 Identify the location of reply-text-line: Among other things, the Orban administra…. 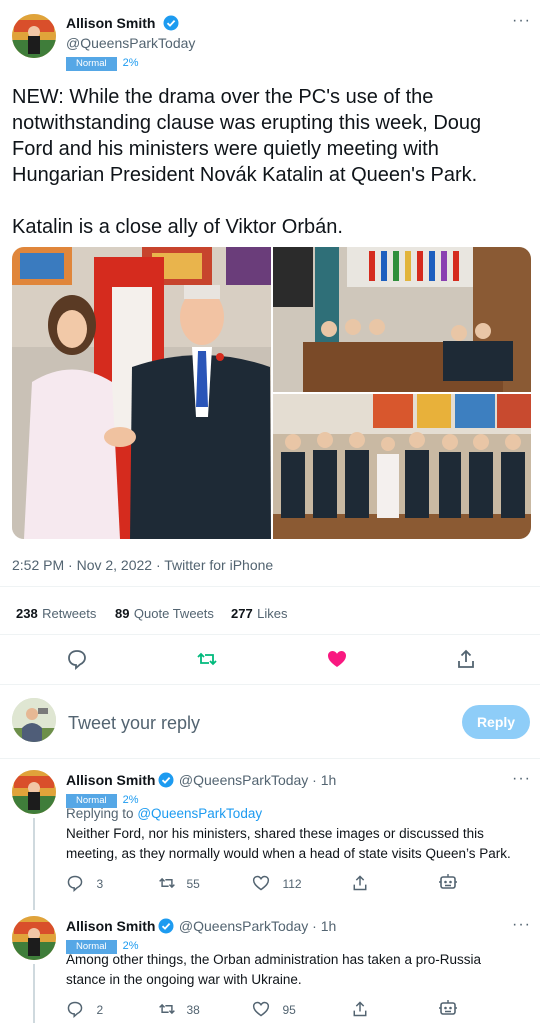
(273, 959).